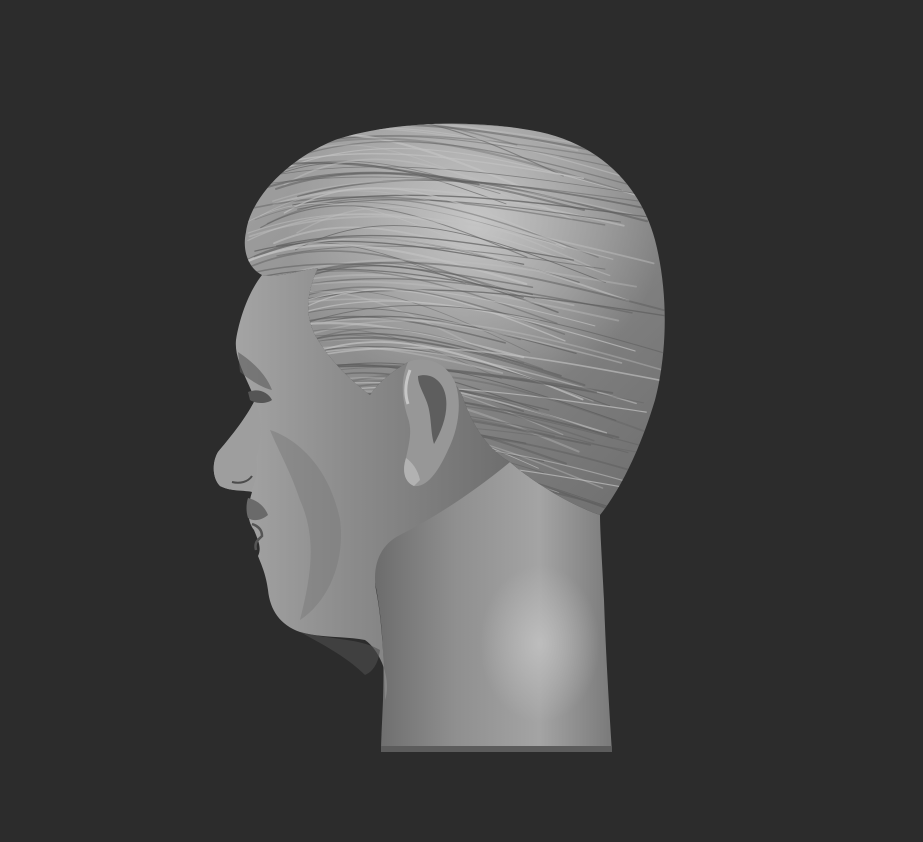 The width and height of the screenshot is (923, 842). Describe the element at coordinates (496, 749) in the screenshot. I see `neck-base-edge` at that location.